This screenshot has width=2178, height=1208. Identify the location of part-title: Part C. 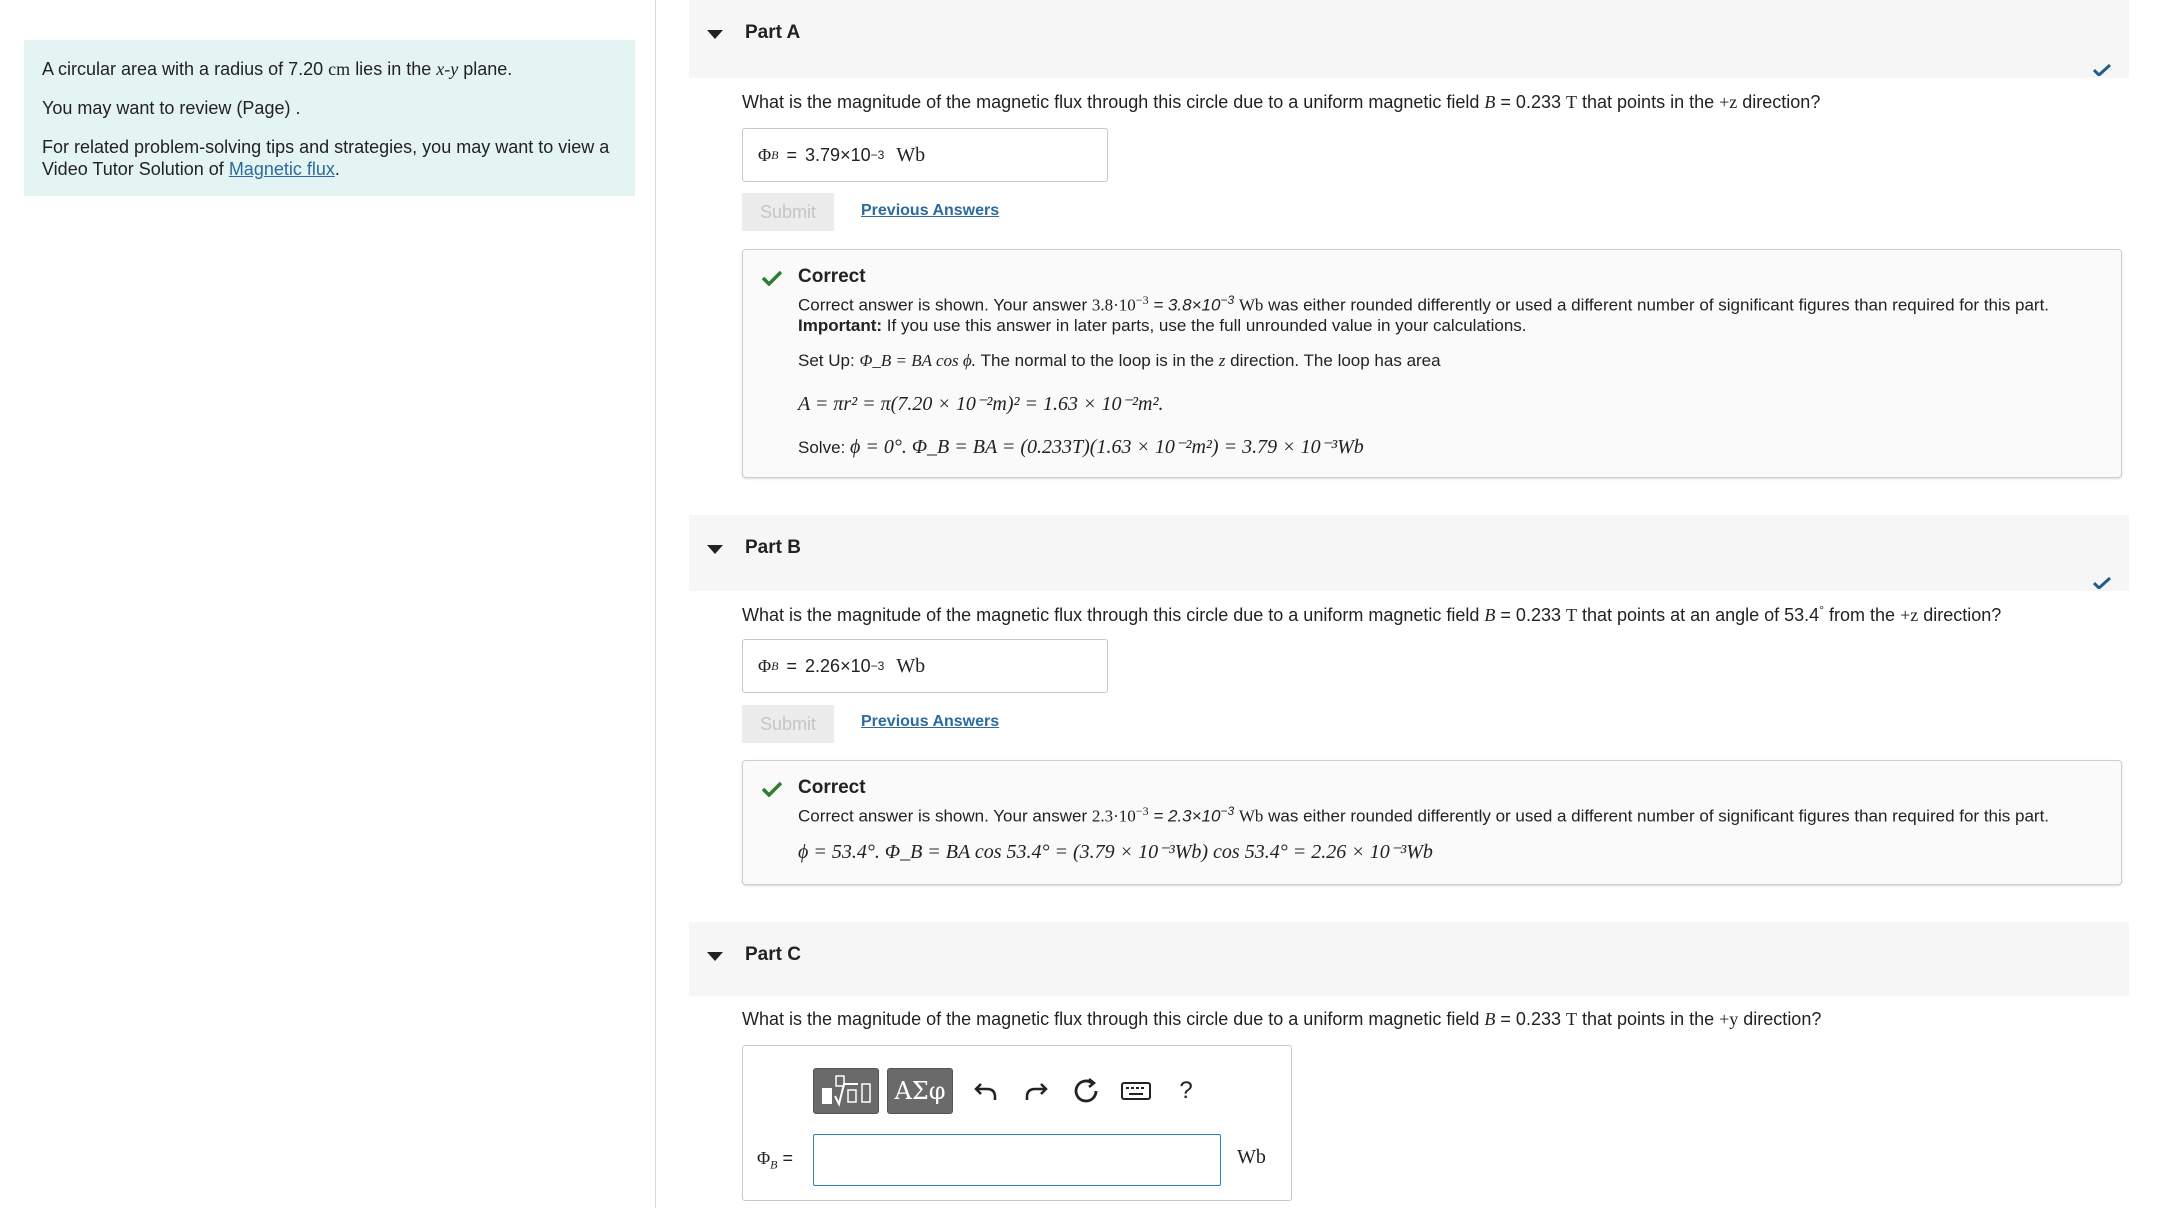
(773, 954).